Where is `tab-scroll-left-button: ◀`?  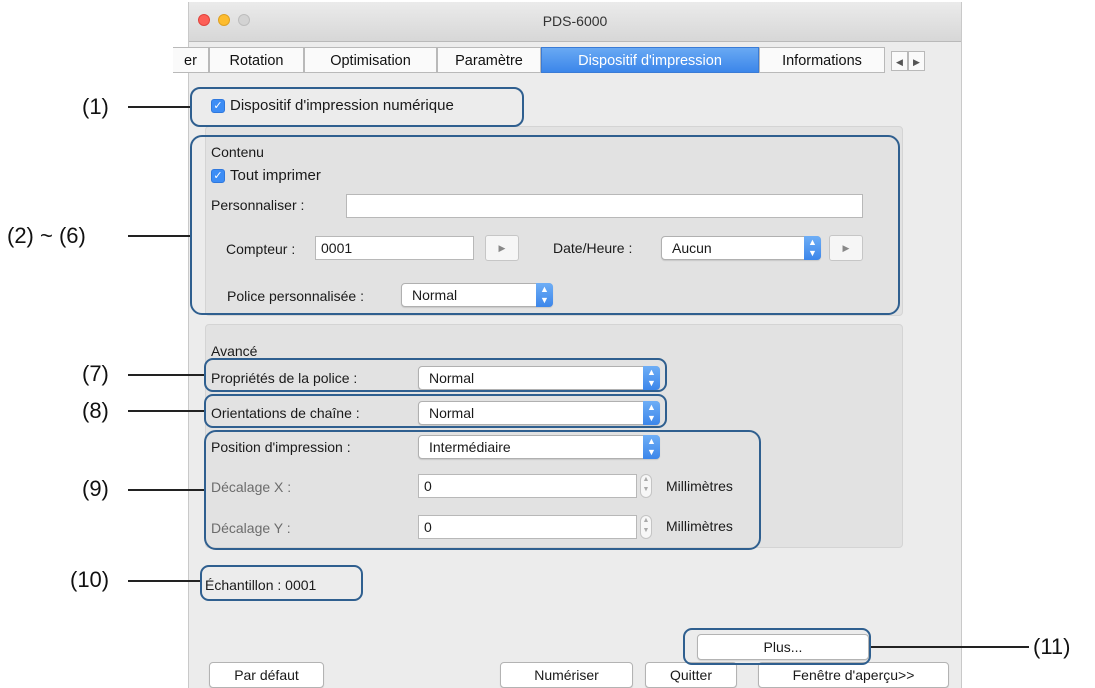
tab-scroll-left-button: ◀ is located at coordinates (899, 61).